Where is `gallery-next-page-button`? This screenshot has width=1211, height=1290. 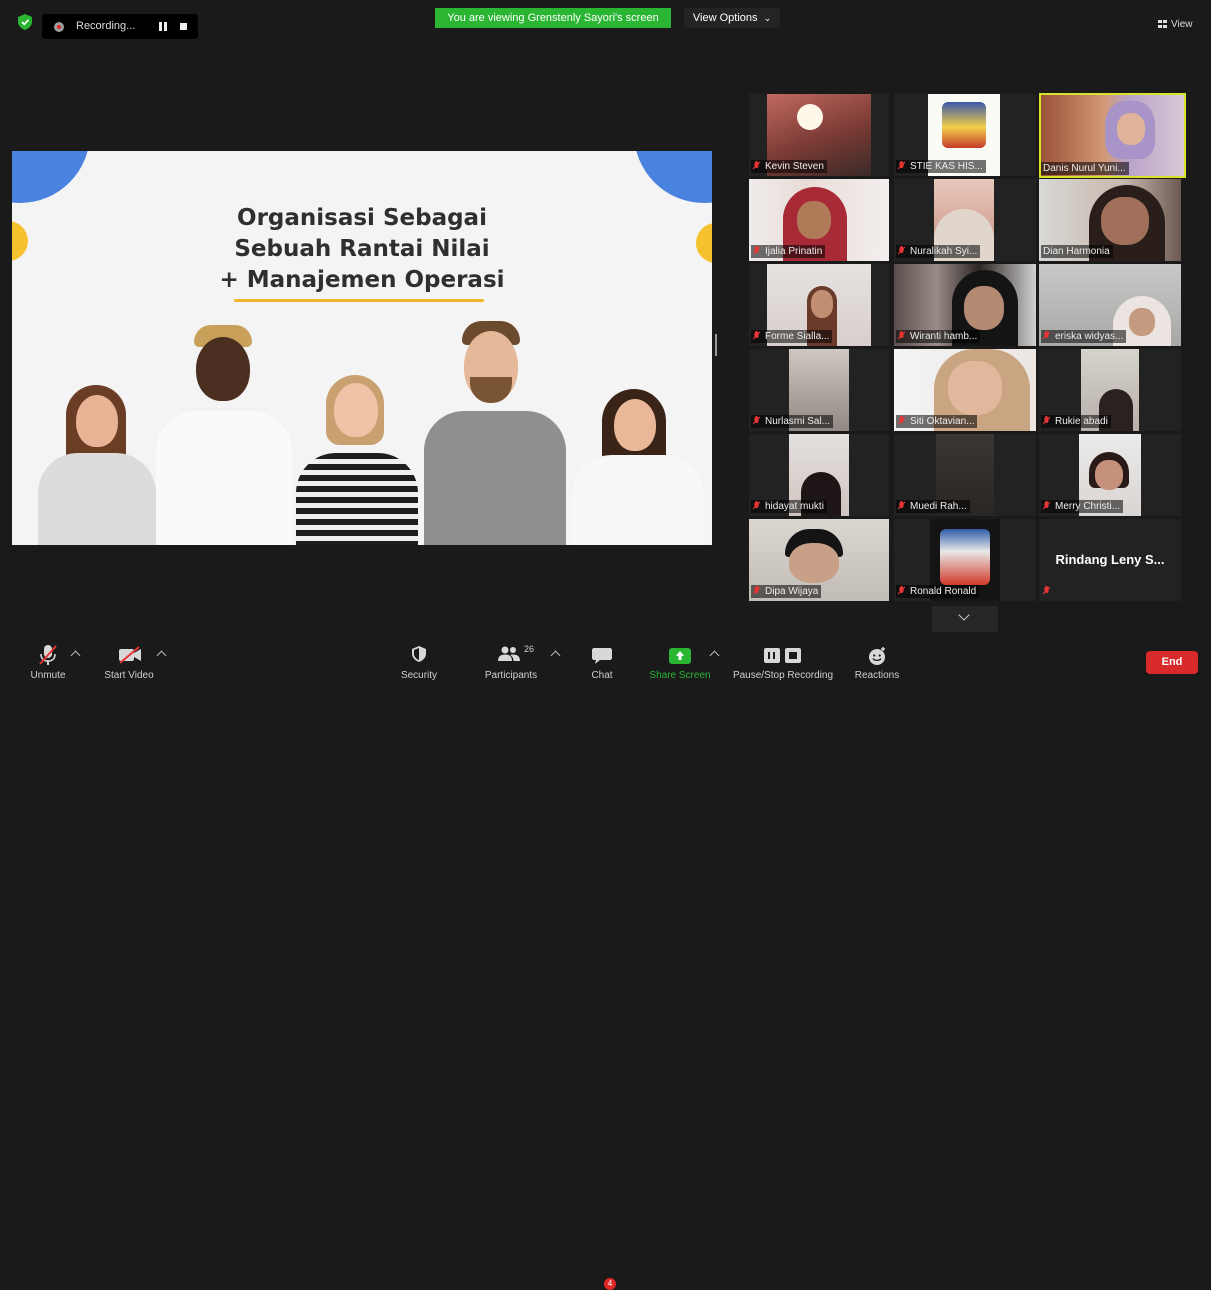 gallery-next-page-button is located at coordinates (965, 619).